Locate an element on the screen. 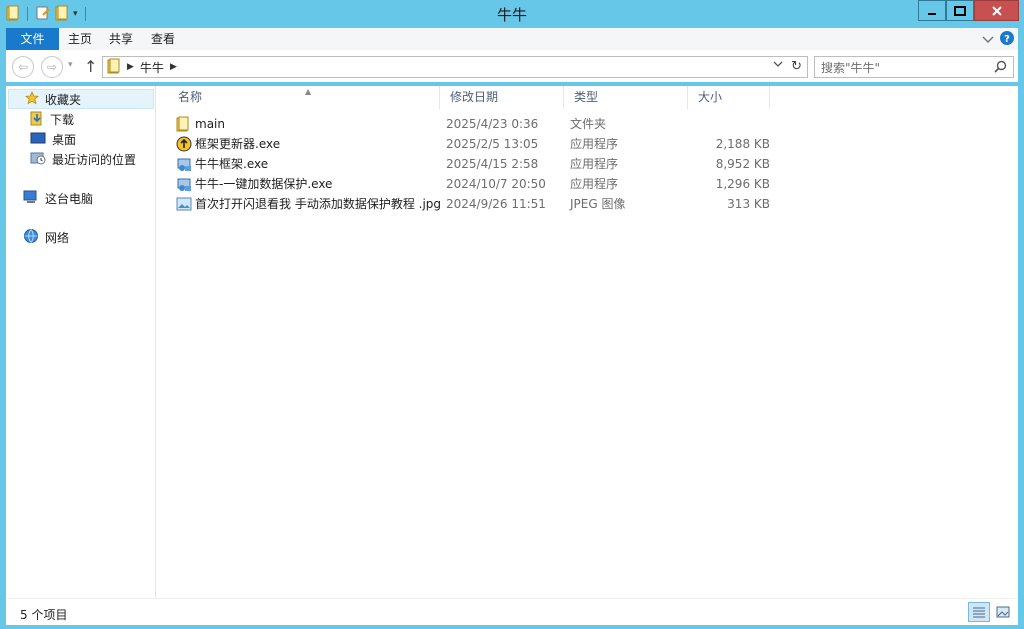 This screenshot has height=629, width=1024. maximize-button is located at coordinates (960, 10).